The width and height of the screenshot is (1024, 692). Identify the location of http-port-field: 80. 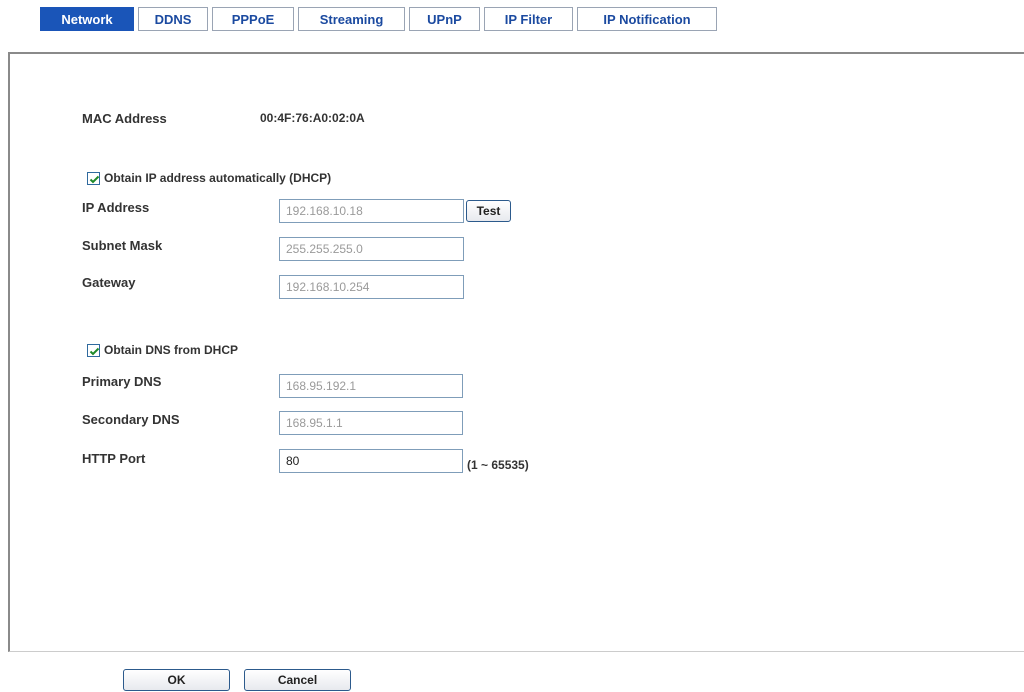
(371, 461).